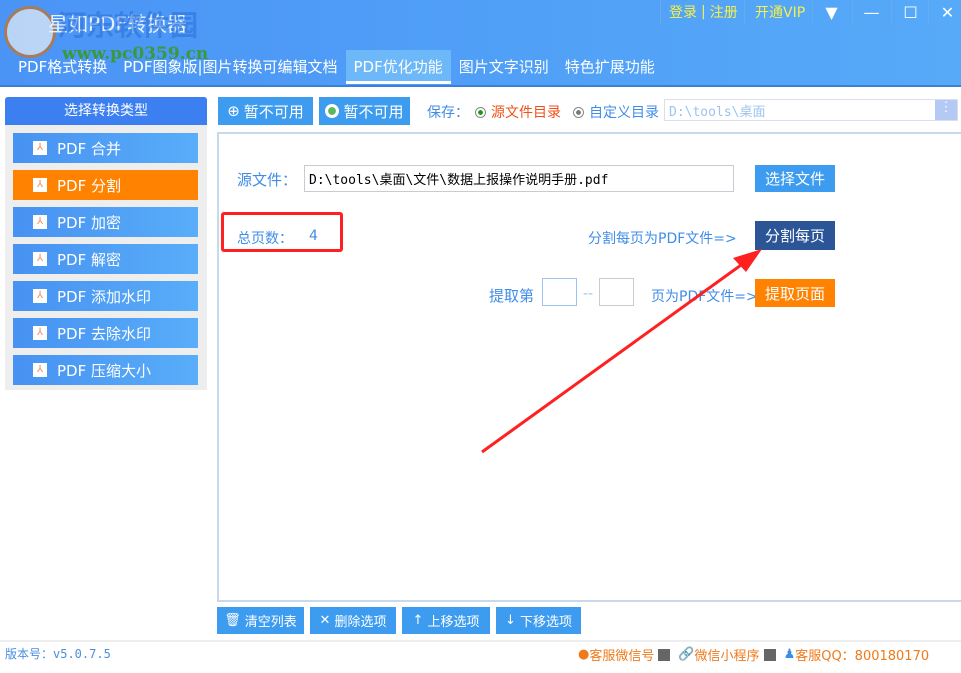  I want to click on arrow-down-icon: ↓, so click(510, 620).